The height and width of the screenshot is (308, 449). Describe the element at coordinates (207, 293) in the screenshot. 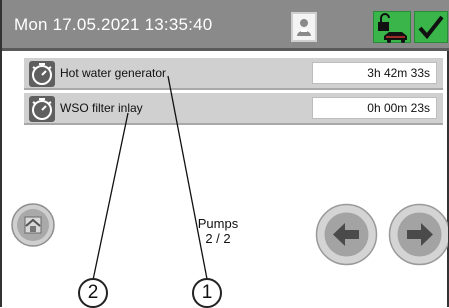

I see `callout-1: 1` at that location.